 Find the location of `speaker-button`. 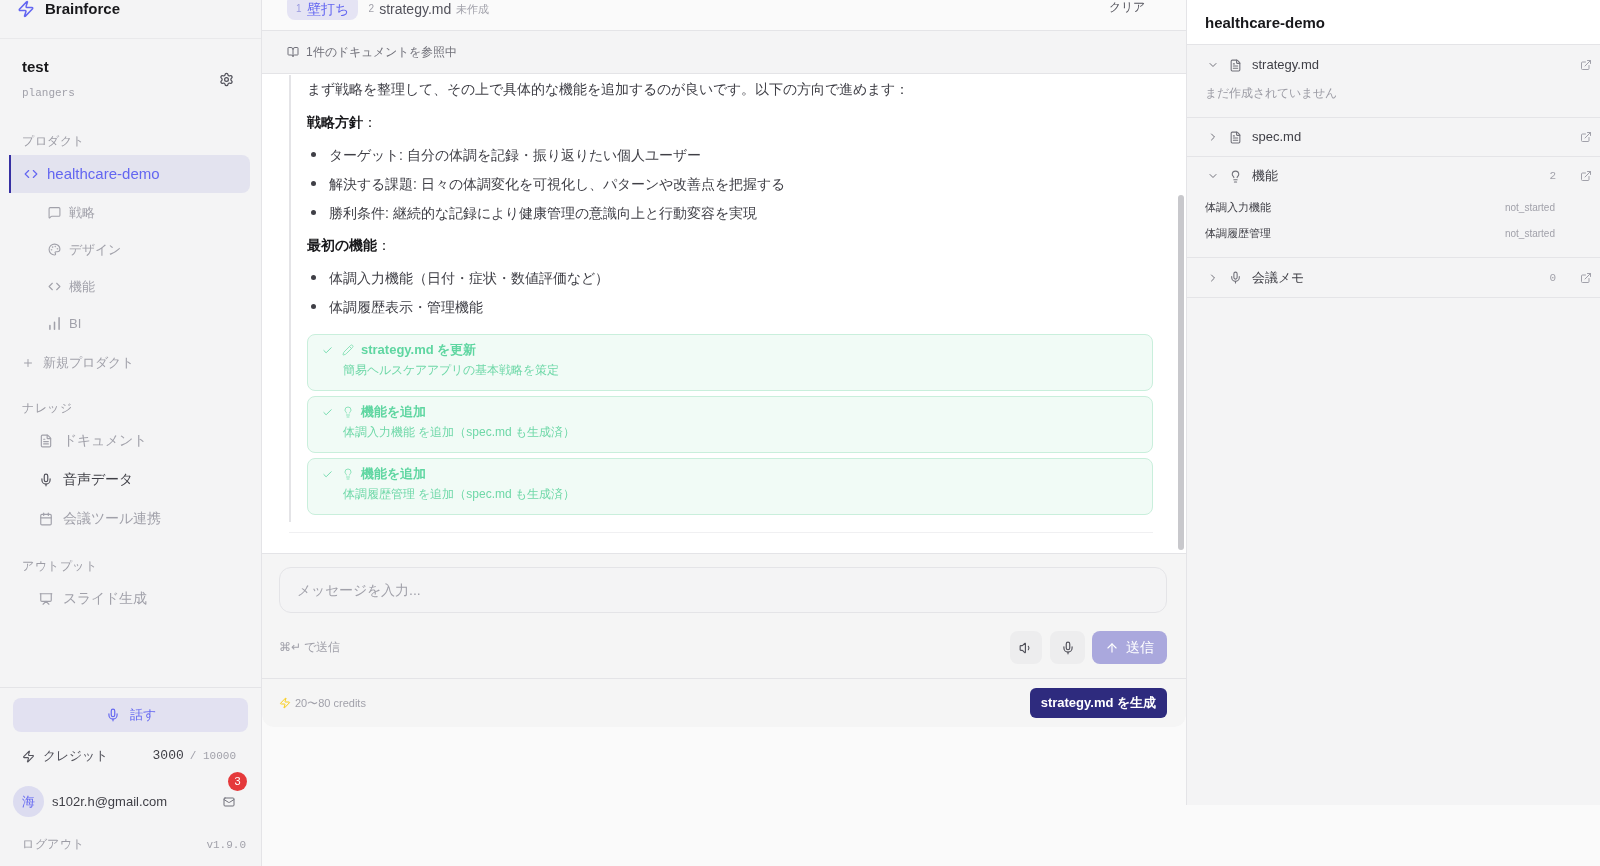

speaker-button is located at coordinates (1026, 647).